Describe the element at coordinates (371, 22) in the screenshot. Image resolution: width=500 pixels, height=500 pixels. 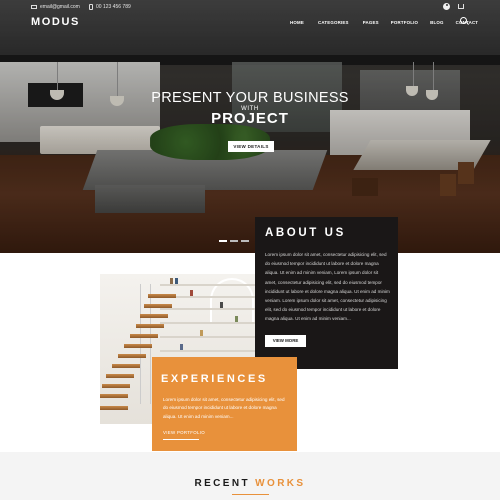
I see `nav-pages: PAGES` at that location.